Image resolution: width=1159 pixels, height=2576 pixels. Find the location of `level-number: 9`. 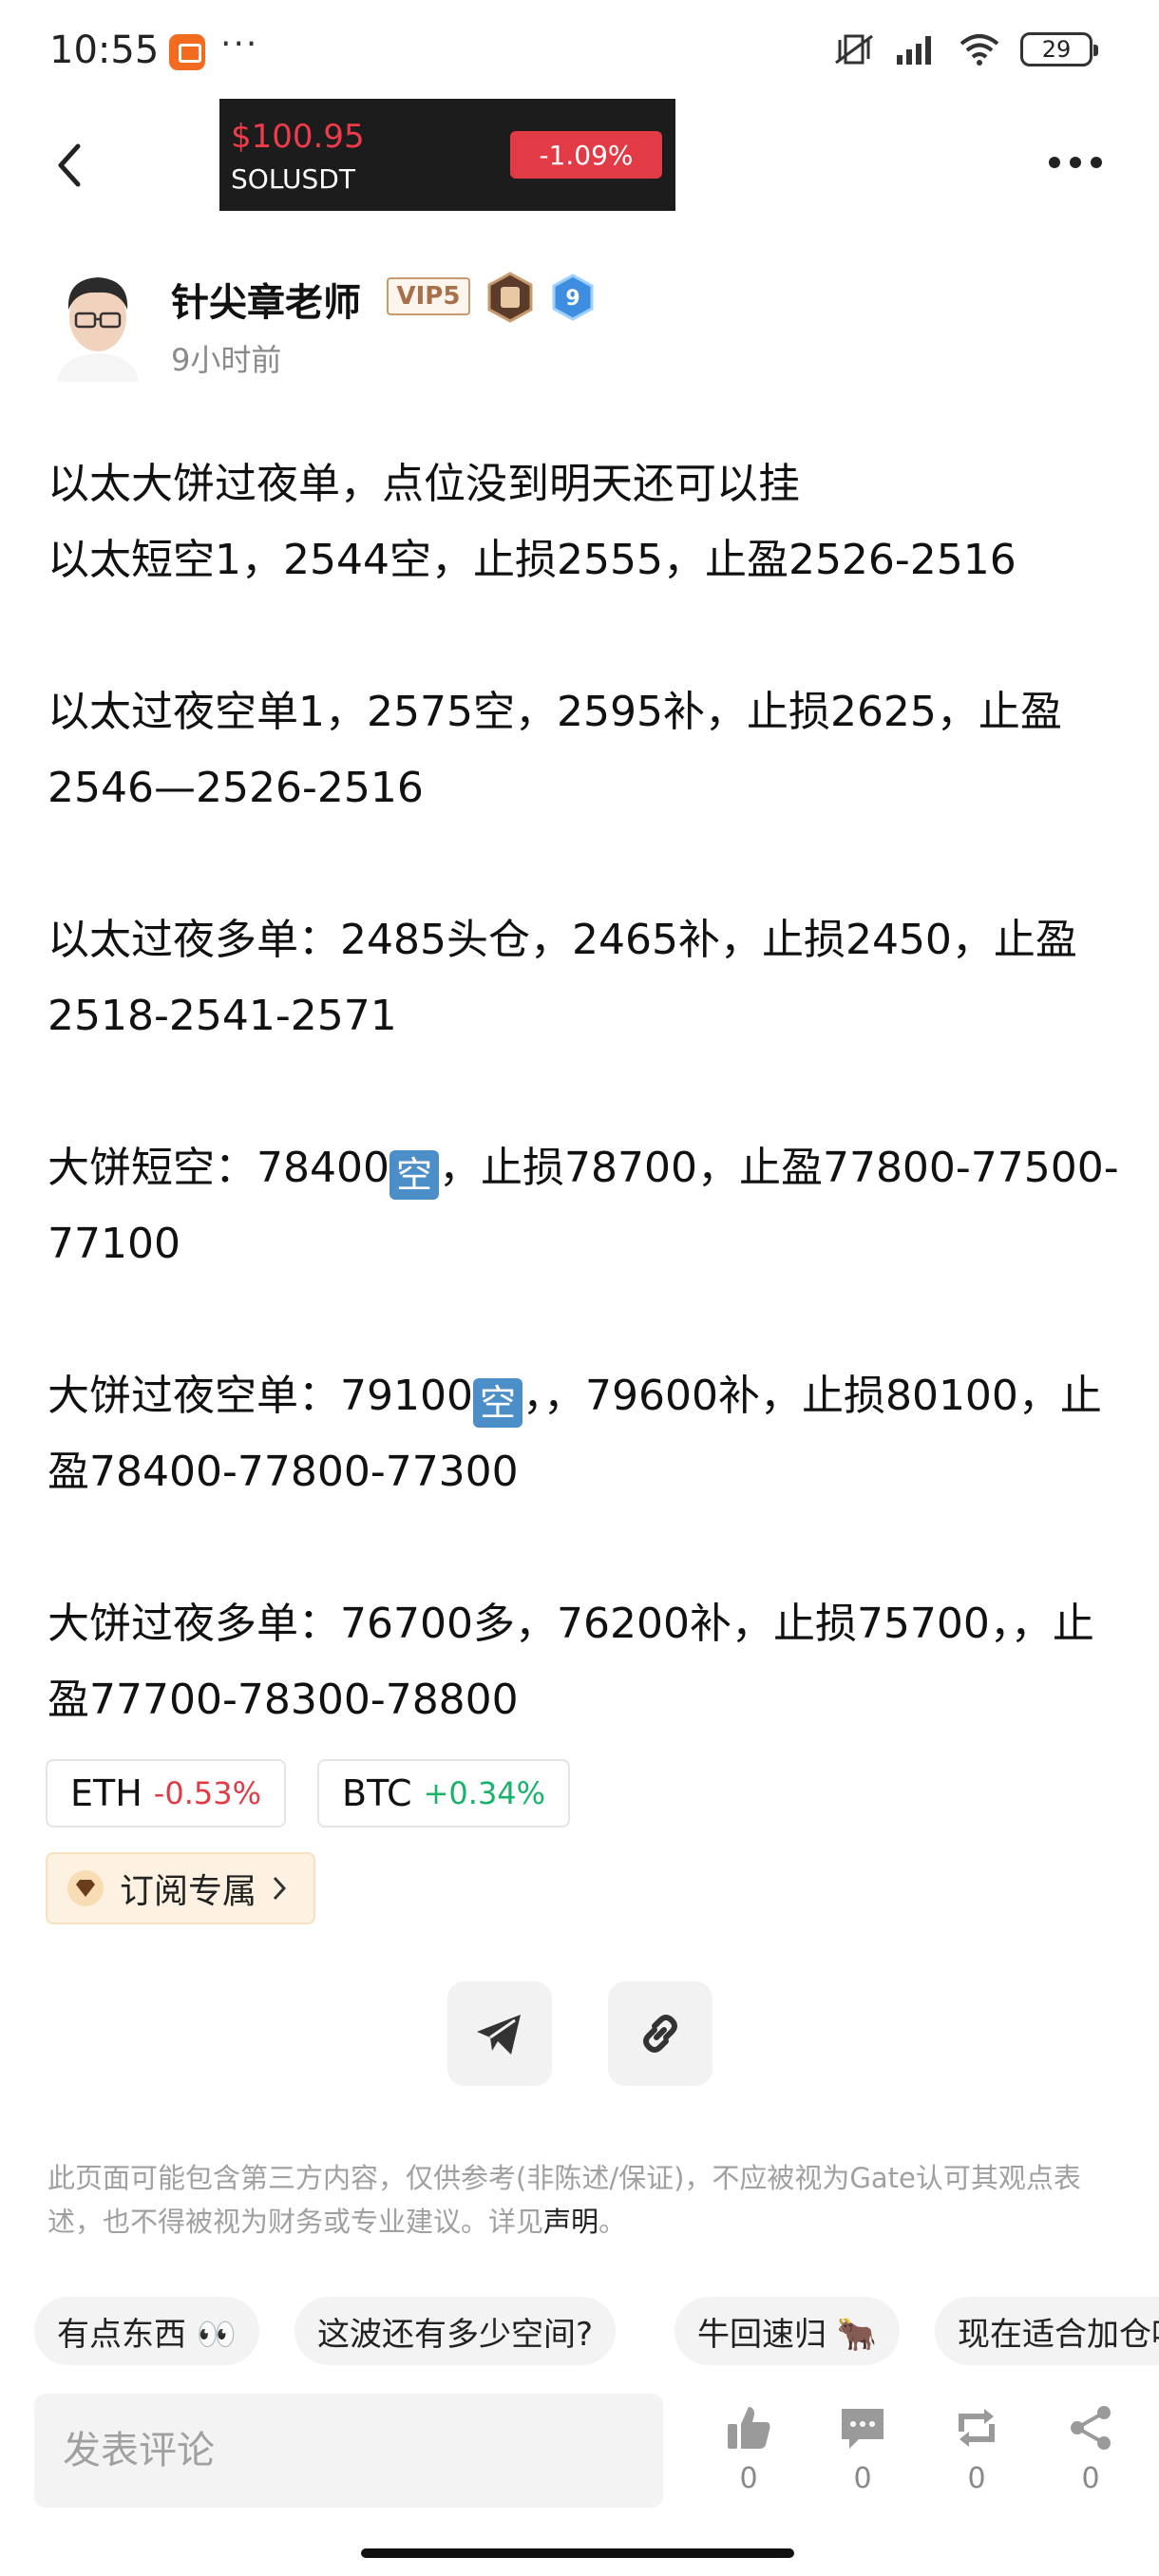

level-number: 9 is located at coordinates (572, 299).